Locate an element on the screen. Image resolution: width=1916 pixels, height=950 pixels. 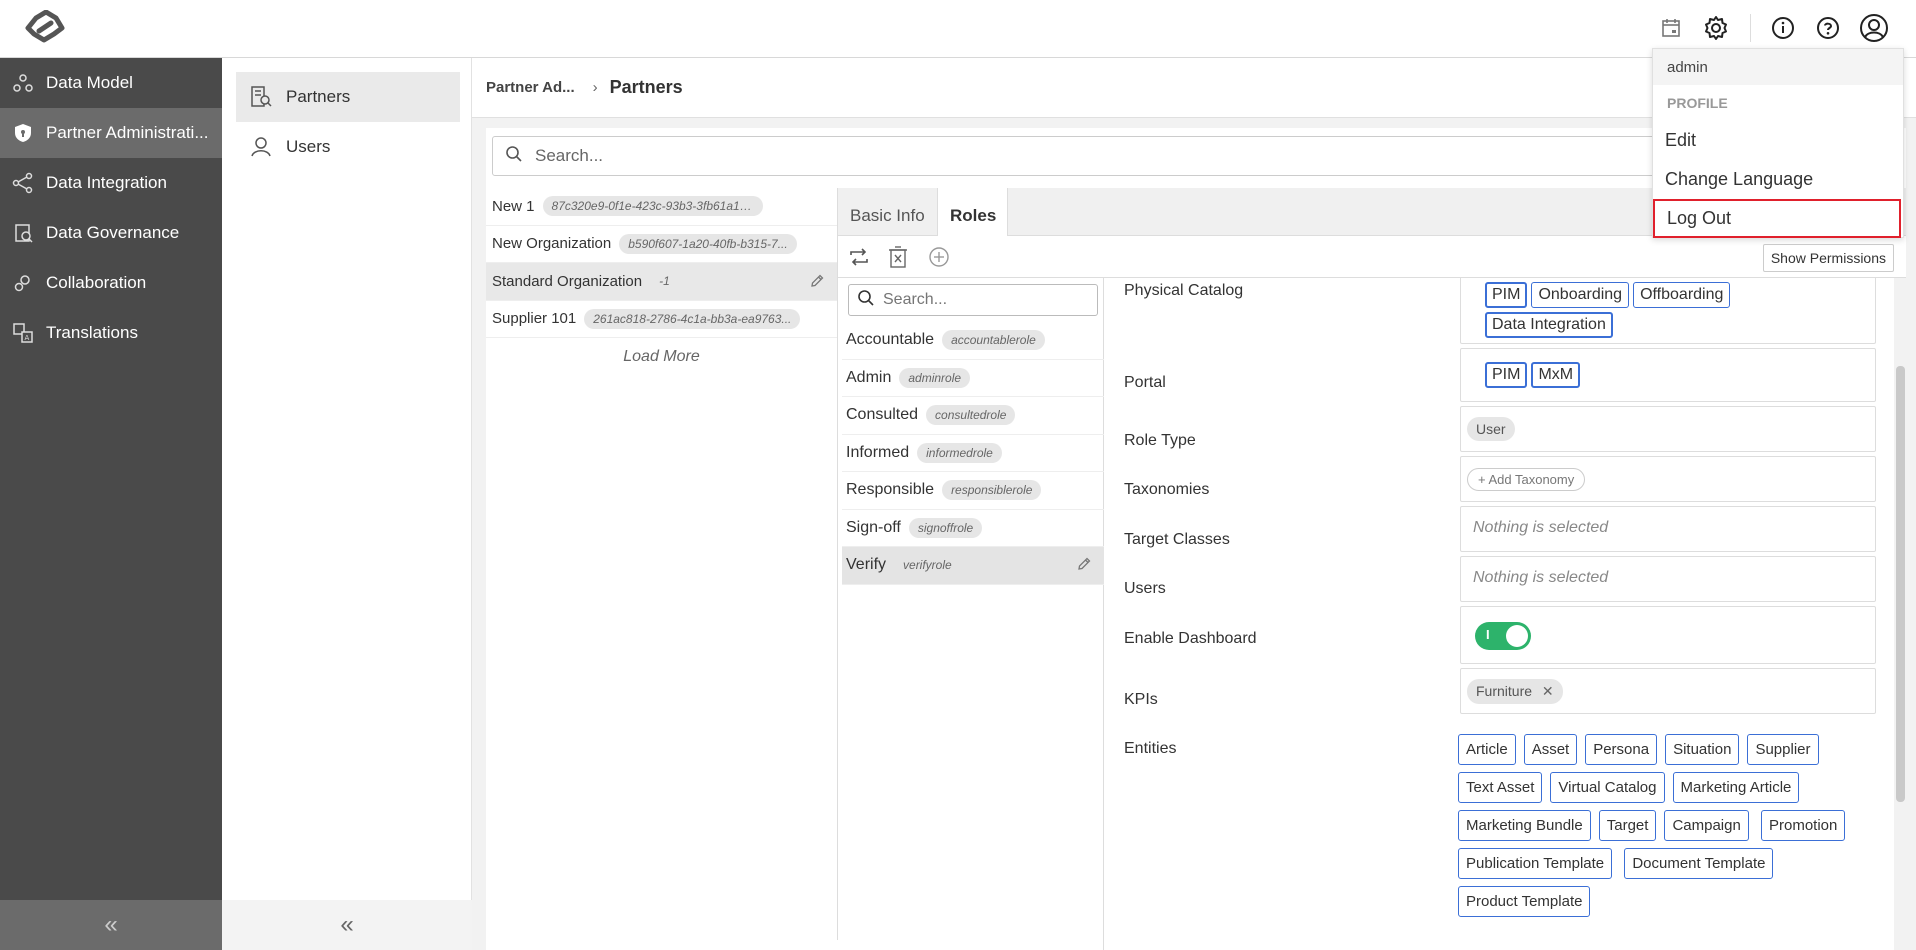
load-more-link: Load More is located at coordinates (661, 352).